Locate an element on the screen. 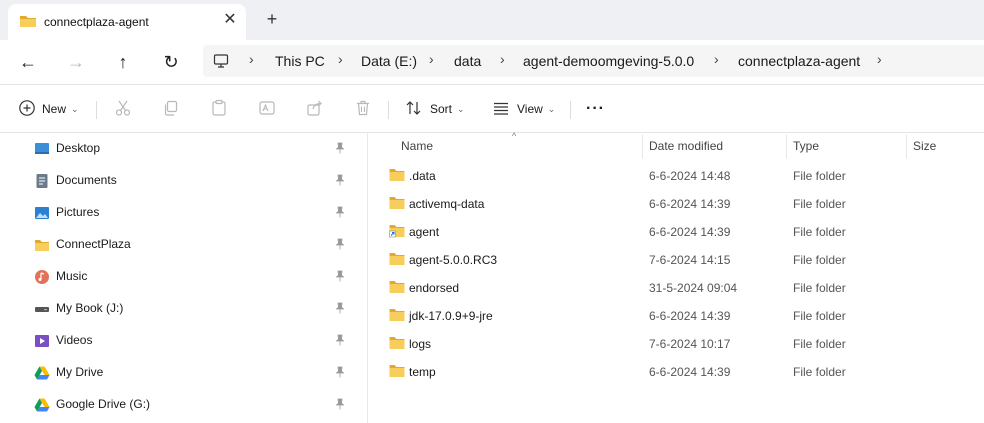 Image resolution: width=984 pixels, height=423 pixels. file-name: jdk-17.0.9+9-jre is located at coordinates (451, 316).